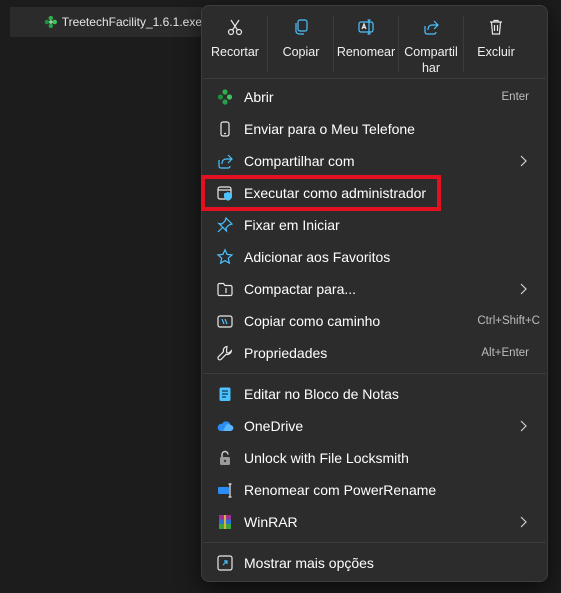  I want to click on file-item: TreetechFacility_1.6.1.exe, so click(106, 22).